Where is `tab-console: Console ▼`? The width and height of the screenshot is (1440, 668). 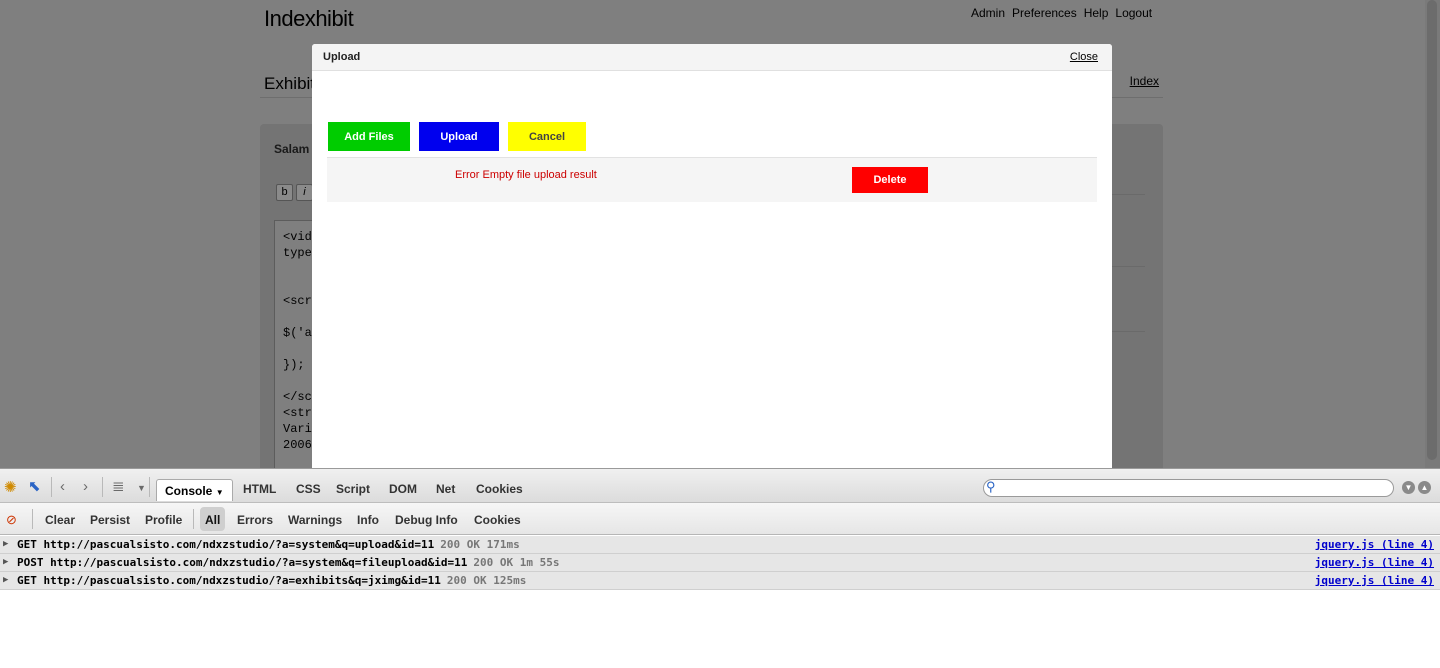
tab-console: Console ▼ is located at coordinates (194, 490).